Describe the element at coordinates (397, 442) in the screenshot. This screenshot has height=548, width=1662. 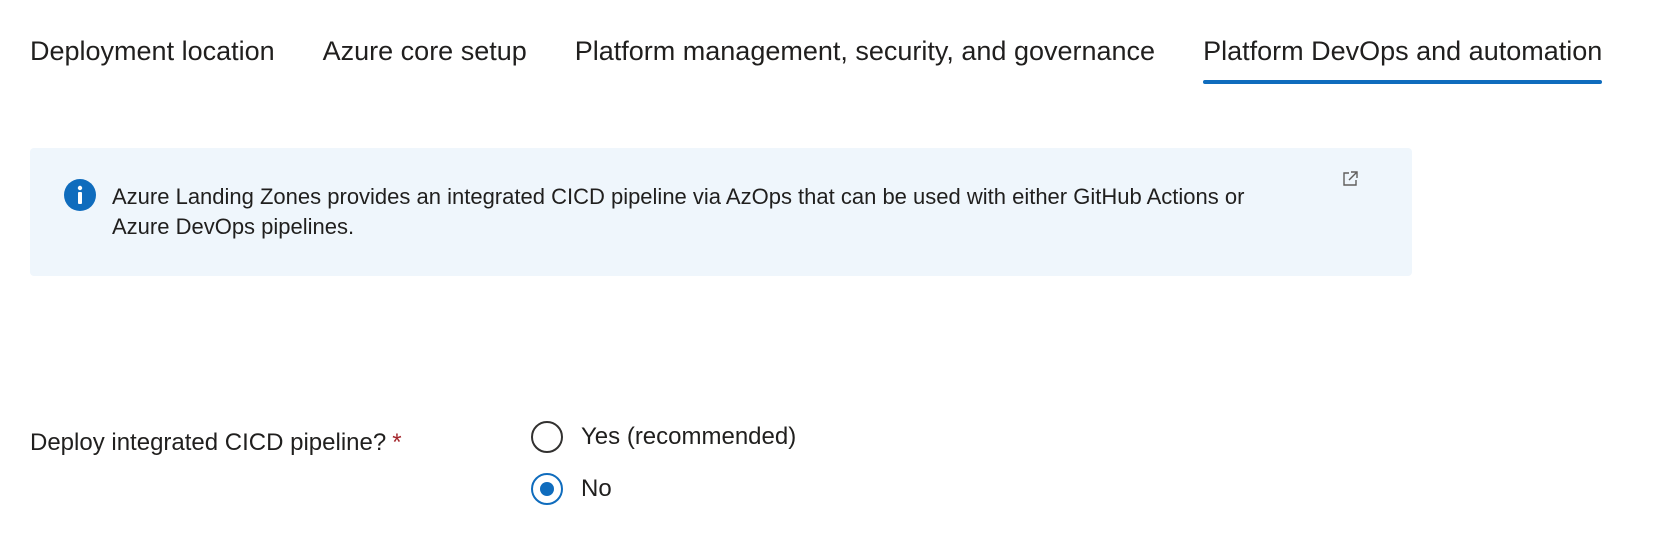
I see `required-marker: *` at that location.